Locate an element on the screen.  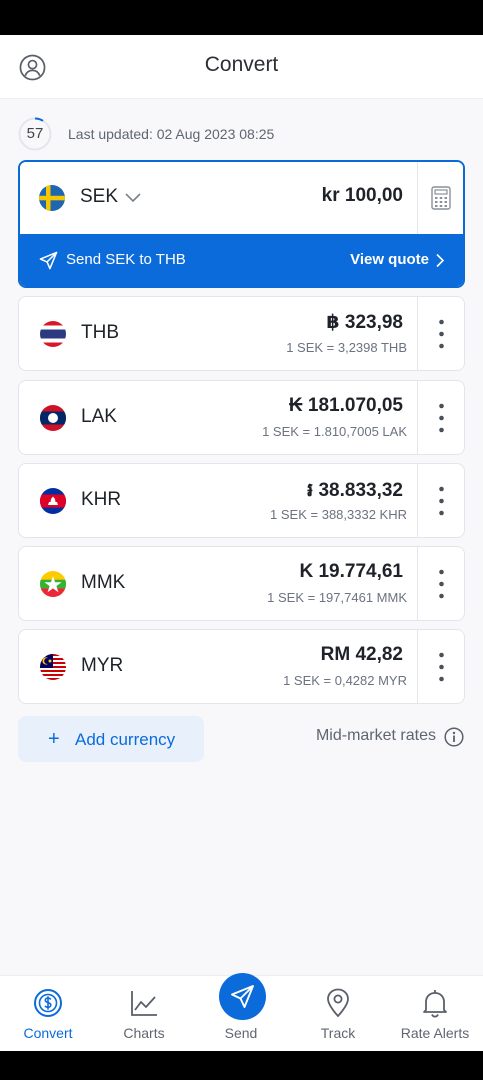
base-currency-code: SEK is located at coordinates (99, 197).